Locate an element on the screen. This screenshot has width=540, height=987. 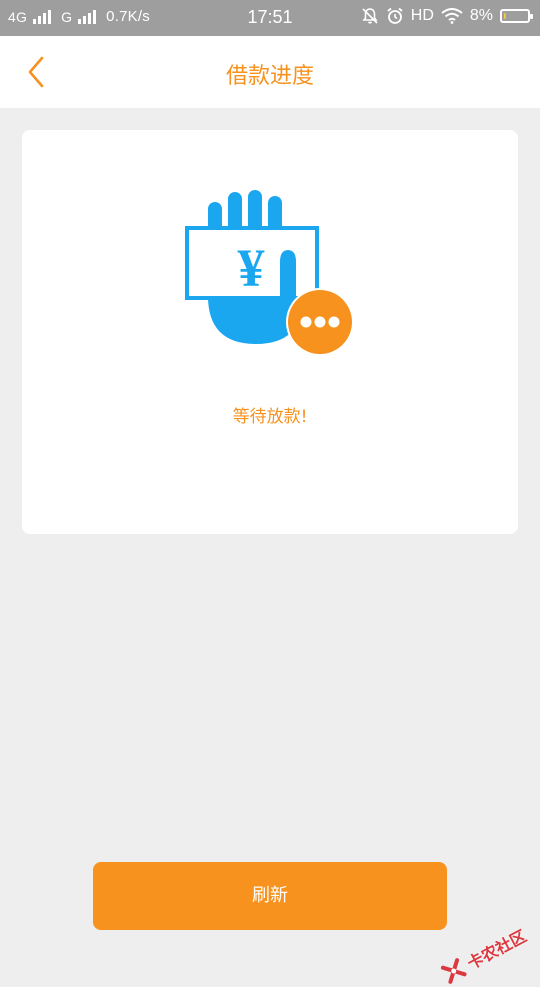
refresh-button: 刷新 is located at coordinates (270, 896).